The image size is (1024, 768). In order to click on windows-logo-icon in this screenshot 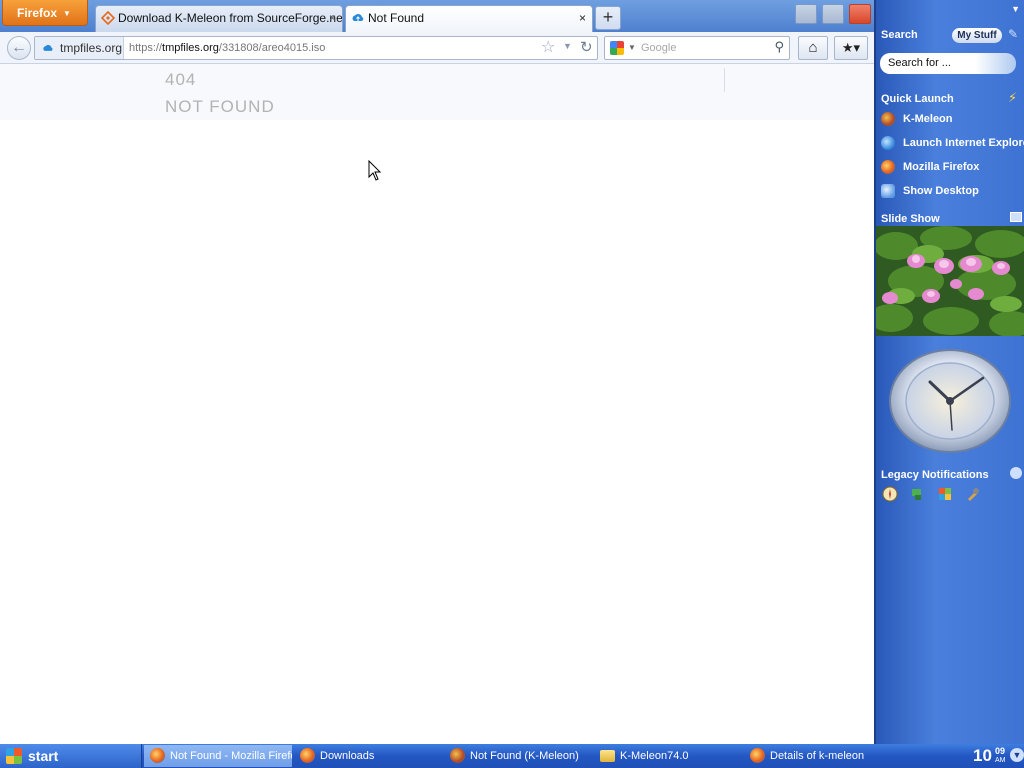, I will do `click(14, 756)`.